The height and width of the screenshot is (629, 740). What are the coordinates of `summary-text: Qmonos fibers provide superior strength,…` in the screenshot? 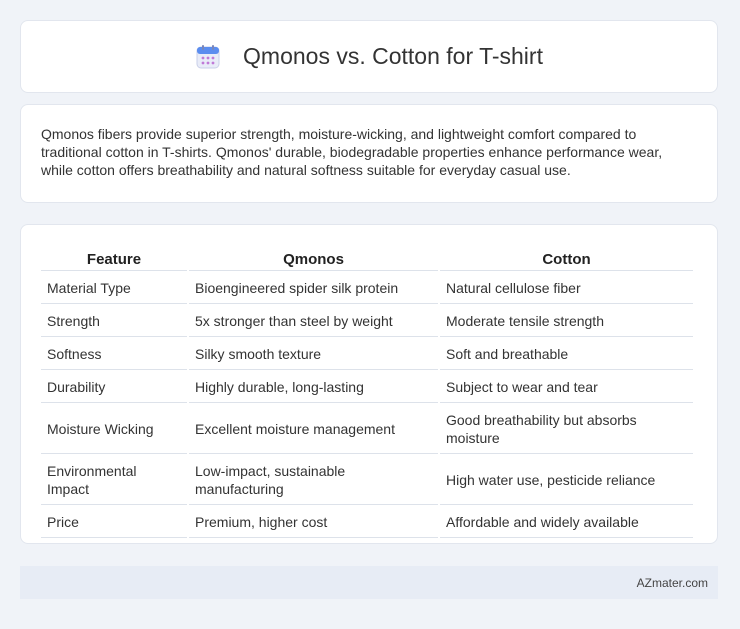 It's located at (352, 152).